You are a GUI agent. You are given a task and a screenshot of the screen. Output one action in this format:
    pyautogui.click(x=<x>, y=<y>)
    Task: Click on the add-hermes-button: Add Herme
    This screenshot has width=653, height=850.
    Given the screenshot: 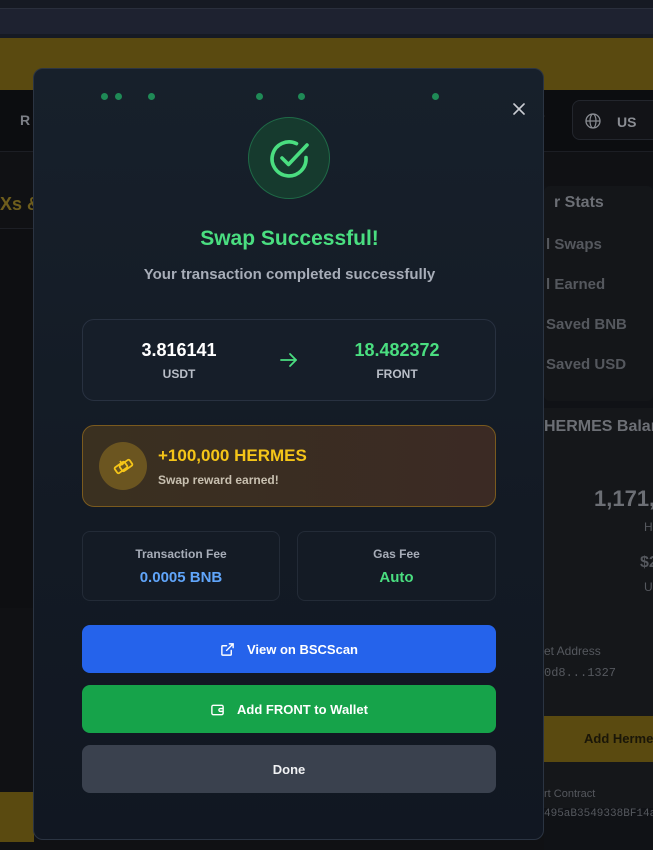 What is the action you would take?
    pyautogui.click(x=598, y=739)
    